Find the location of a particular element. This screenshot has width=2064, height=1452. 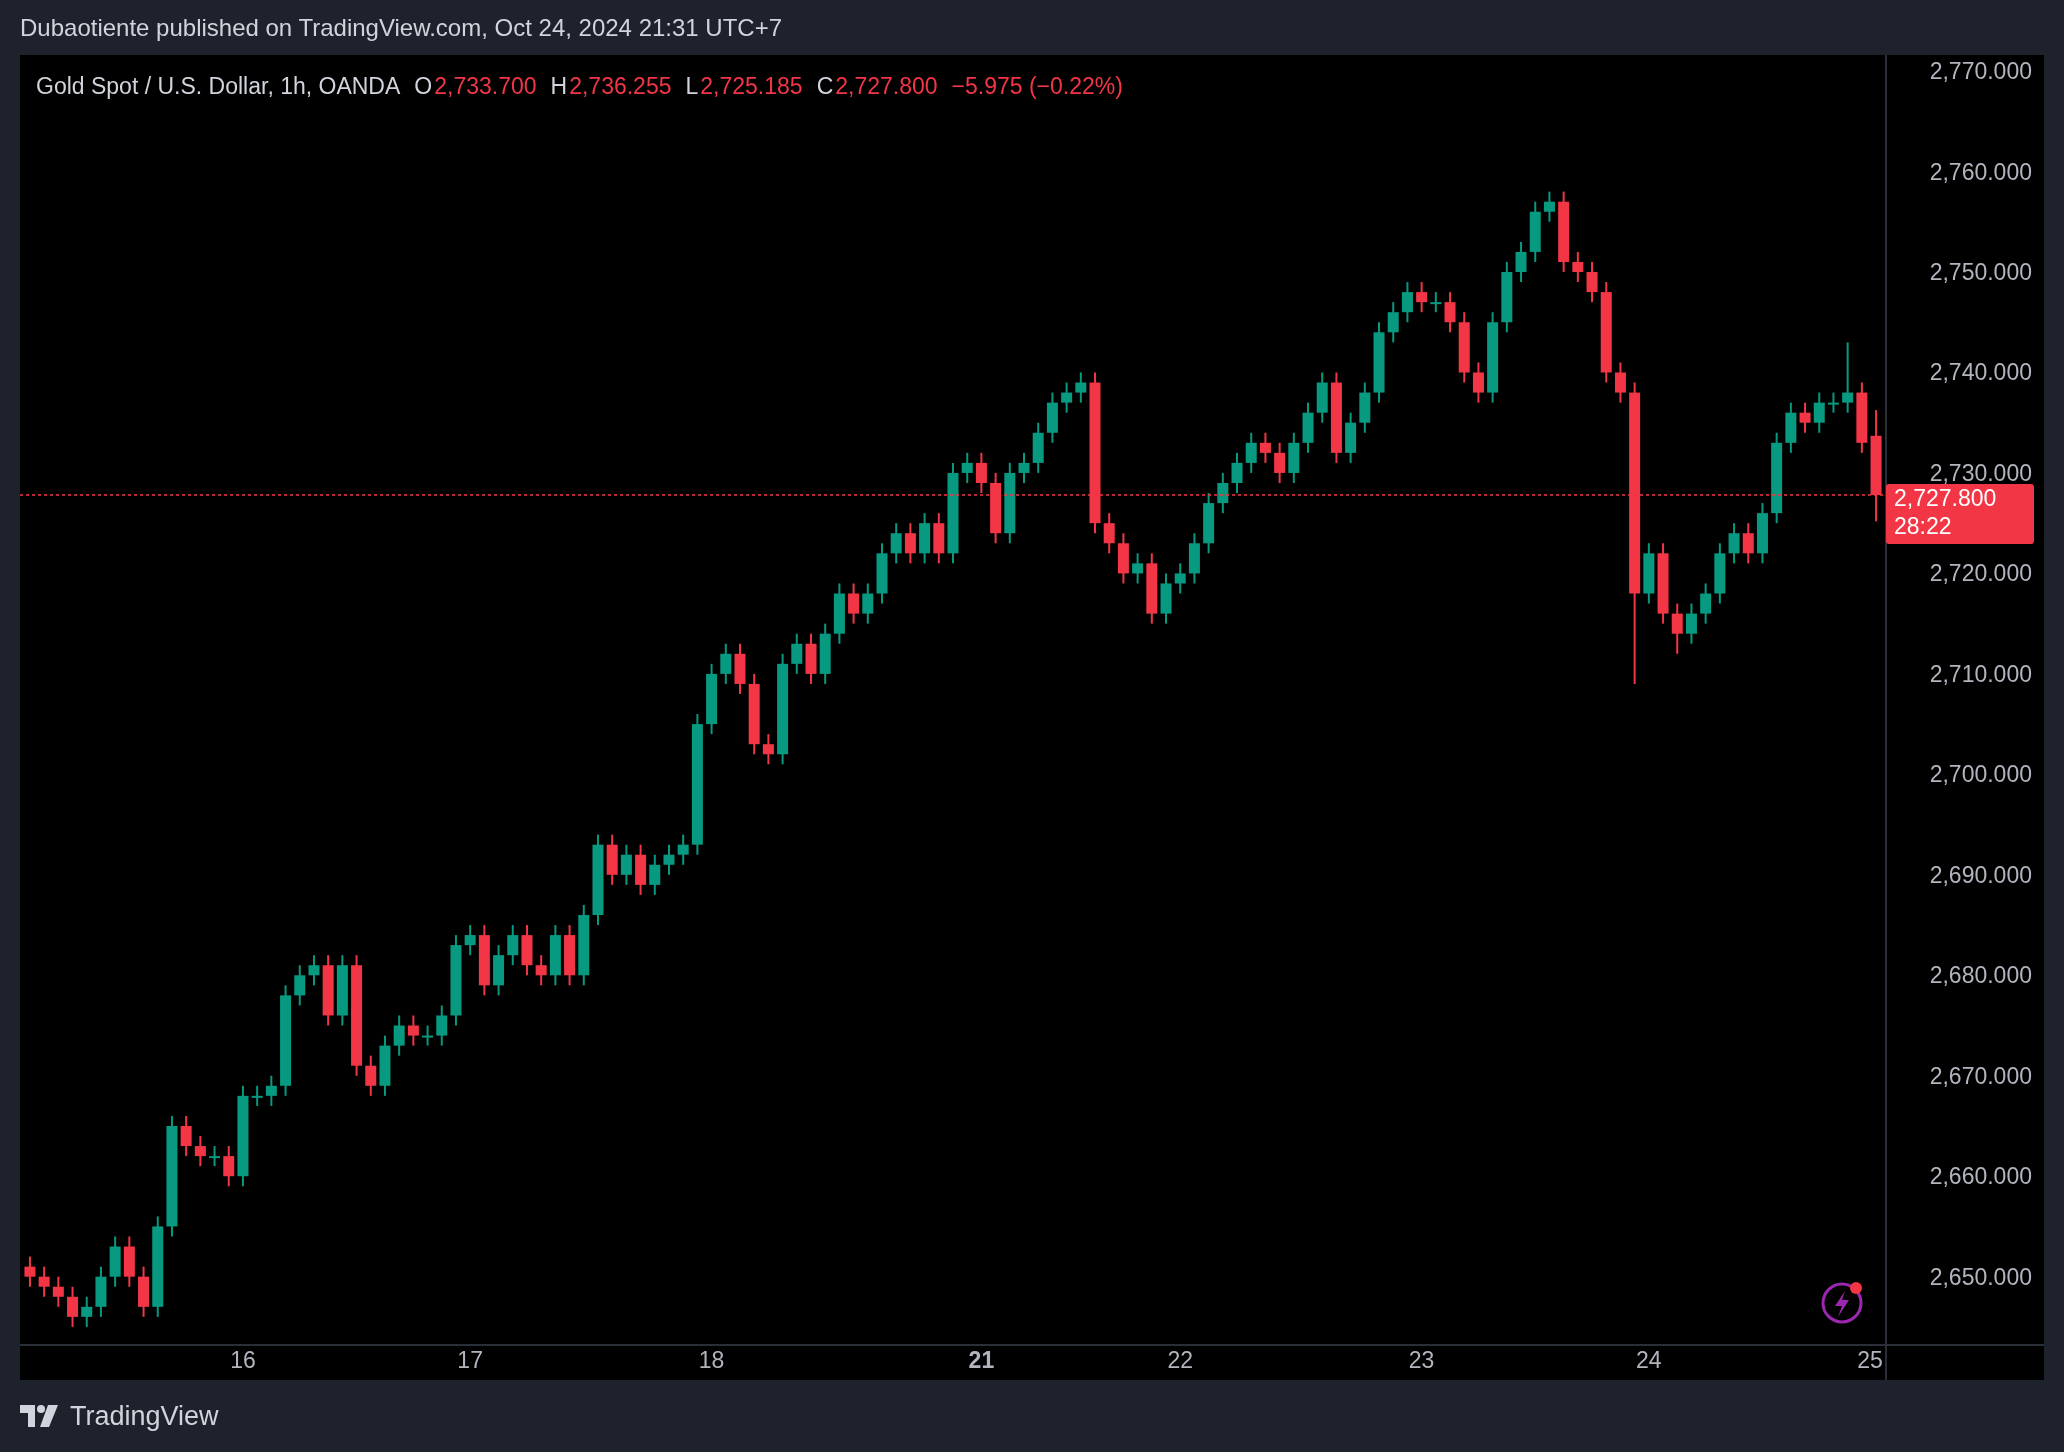

price-axis-label: 2,650.000 is located at coordinates (1980, 1276).